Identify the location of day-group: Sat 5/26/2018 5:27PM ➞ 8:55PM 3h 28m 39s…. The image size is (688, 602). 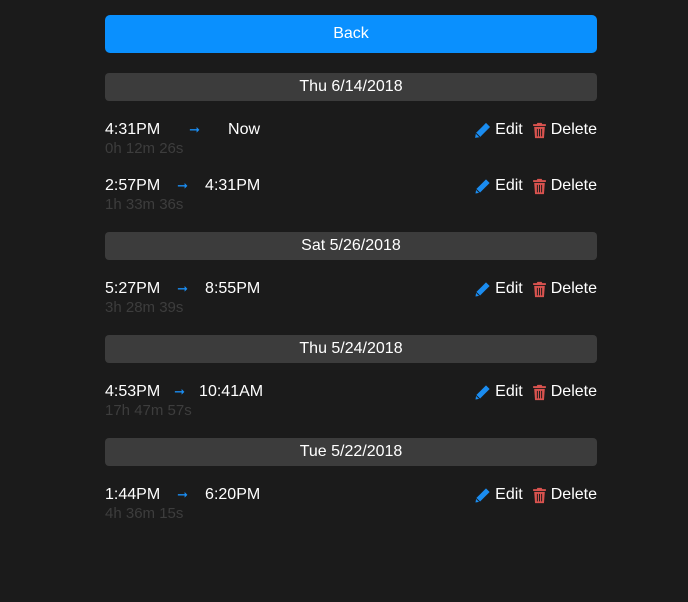
(351, 274).